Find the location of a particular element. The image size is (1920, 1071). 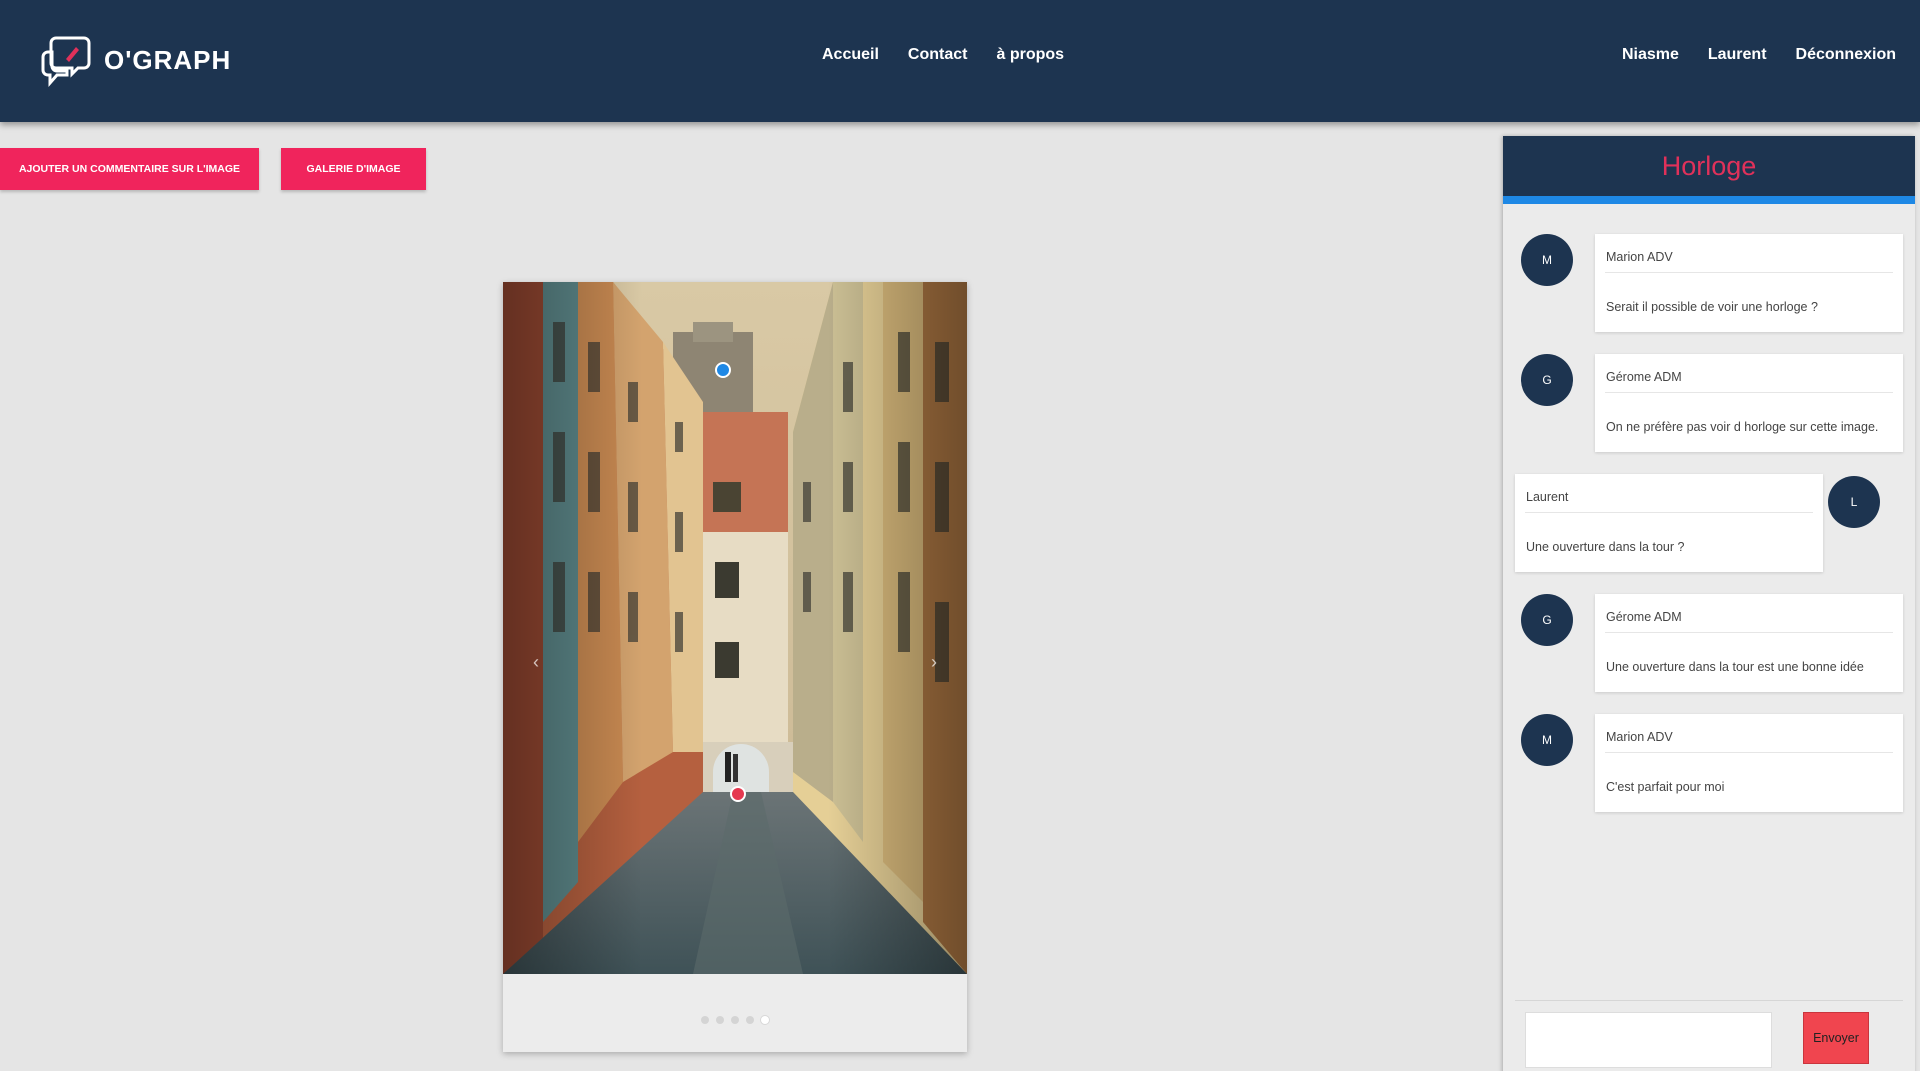

gallery-button: GALERIE D'IMAGE is located at coordinates (353, 169).